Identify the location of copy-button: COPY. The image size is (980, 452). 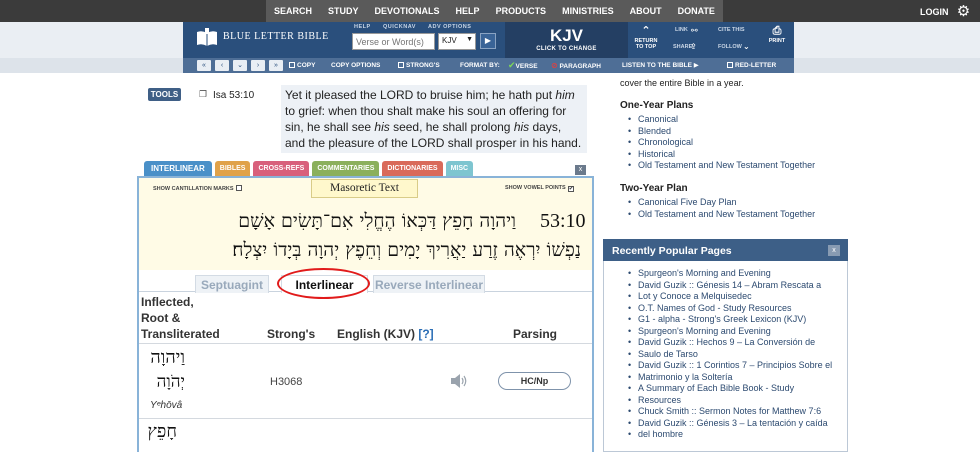
(302, 65).